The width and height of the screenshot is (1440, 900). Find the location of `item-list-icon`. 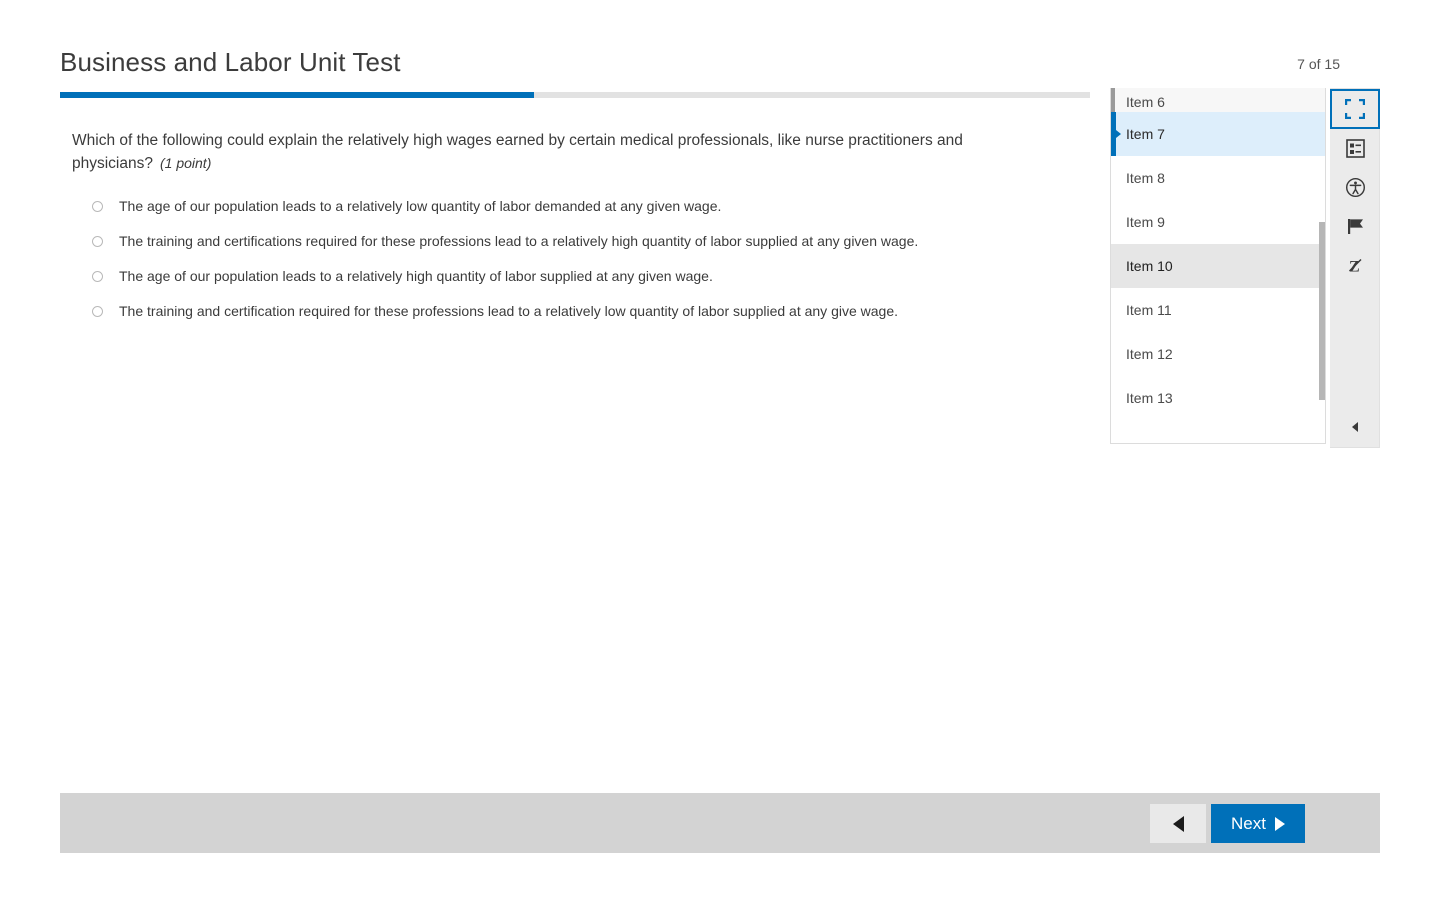

item-list-icon is located at coordinates (1355, 148).